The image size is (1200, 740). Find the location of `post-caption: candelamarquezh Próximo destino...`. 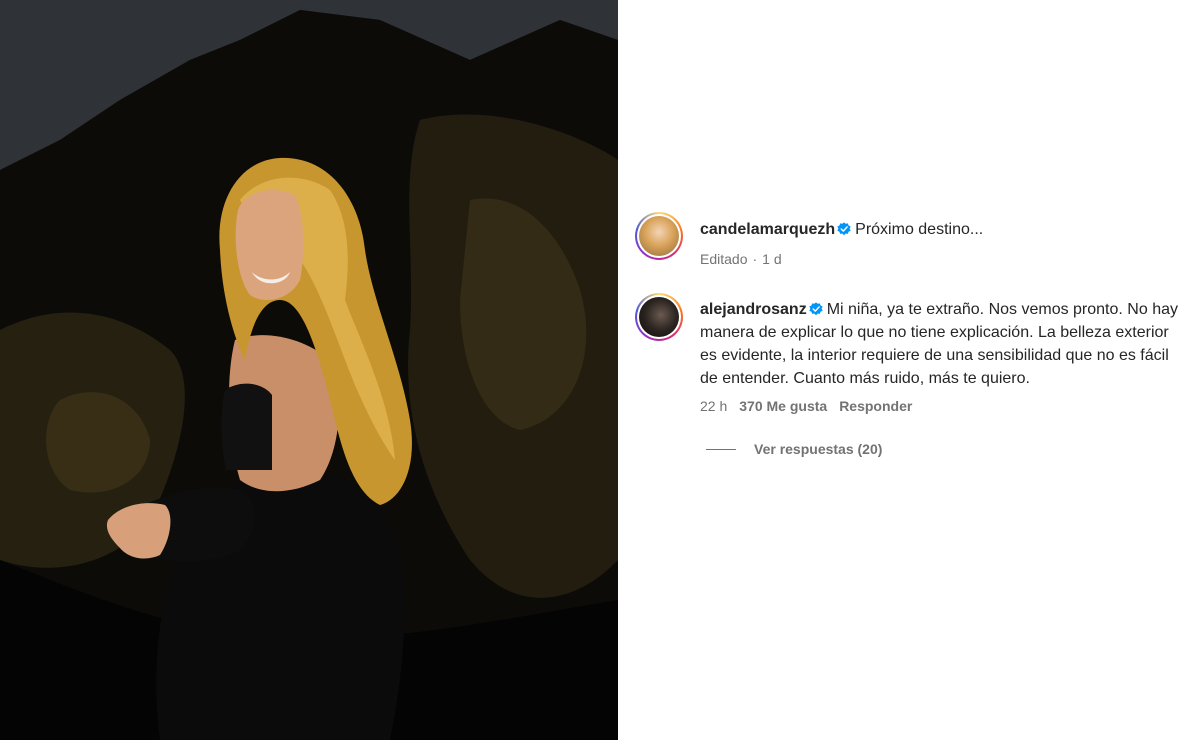

post-caption: candelamarquezh Próximo destino... is located at coordinates (940, 229).